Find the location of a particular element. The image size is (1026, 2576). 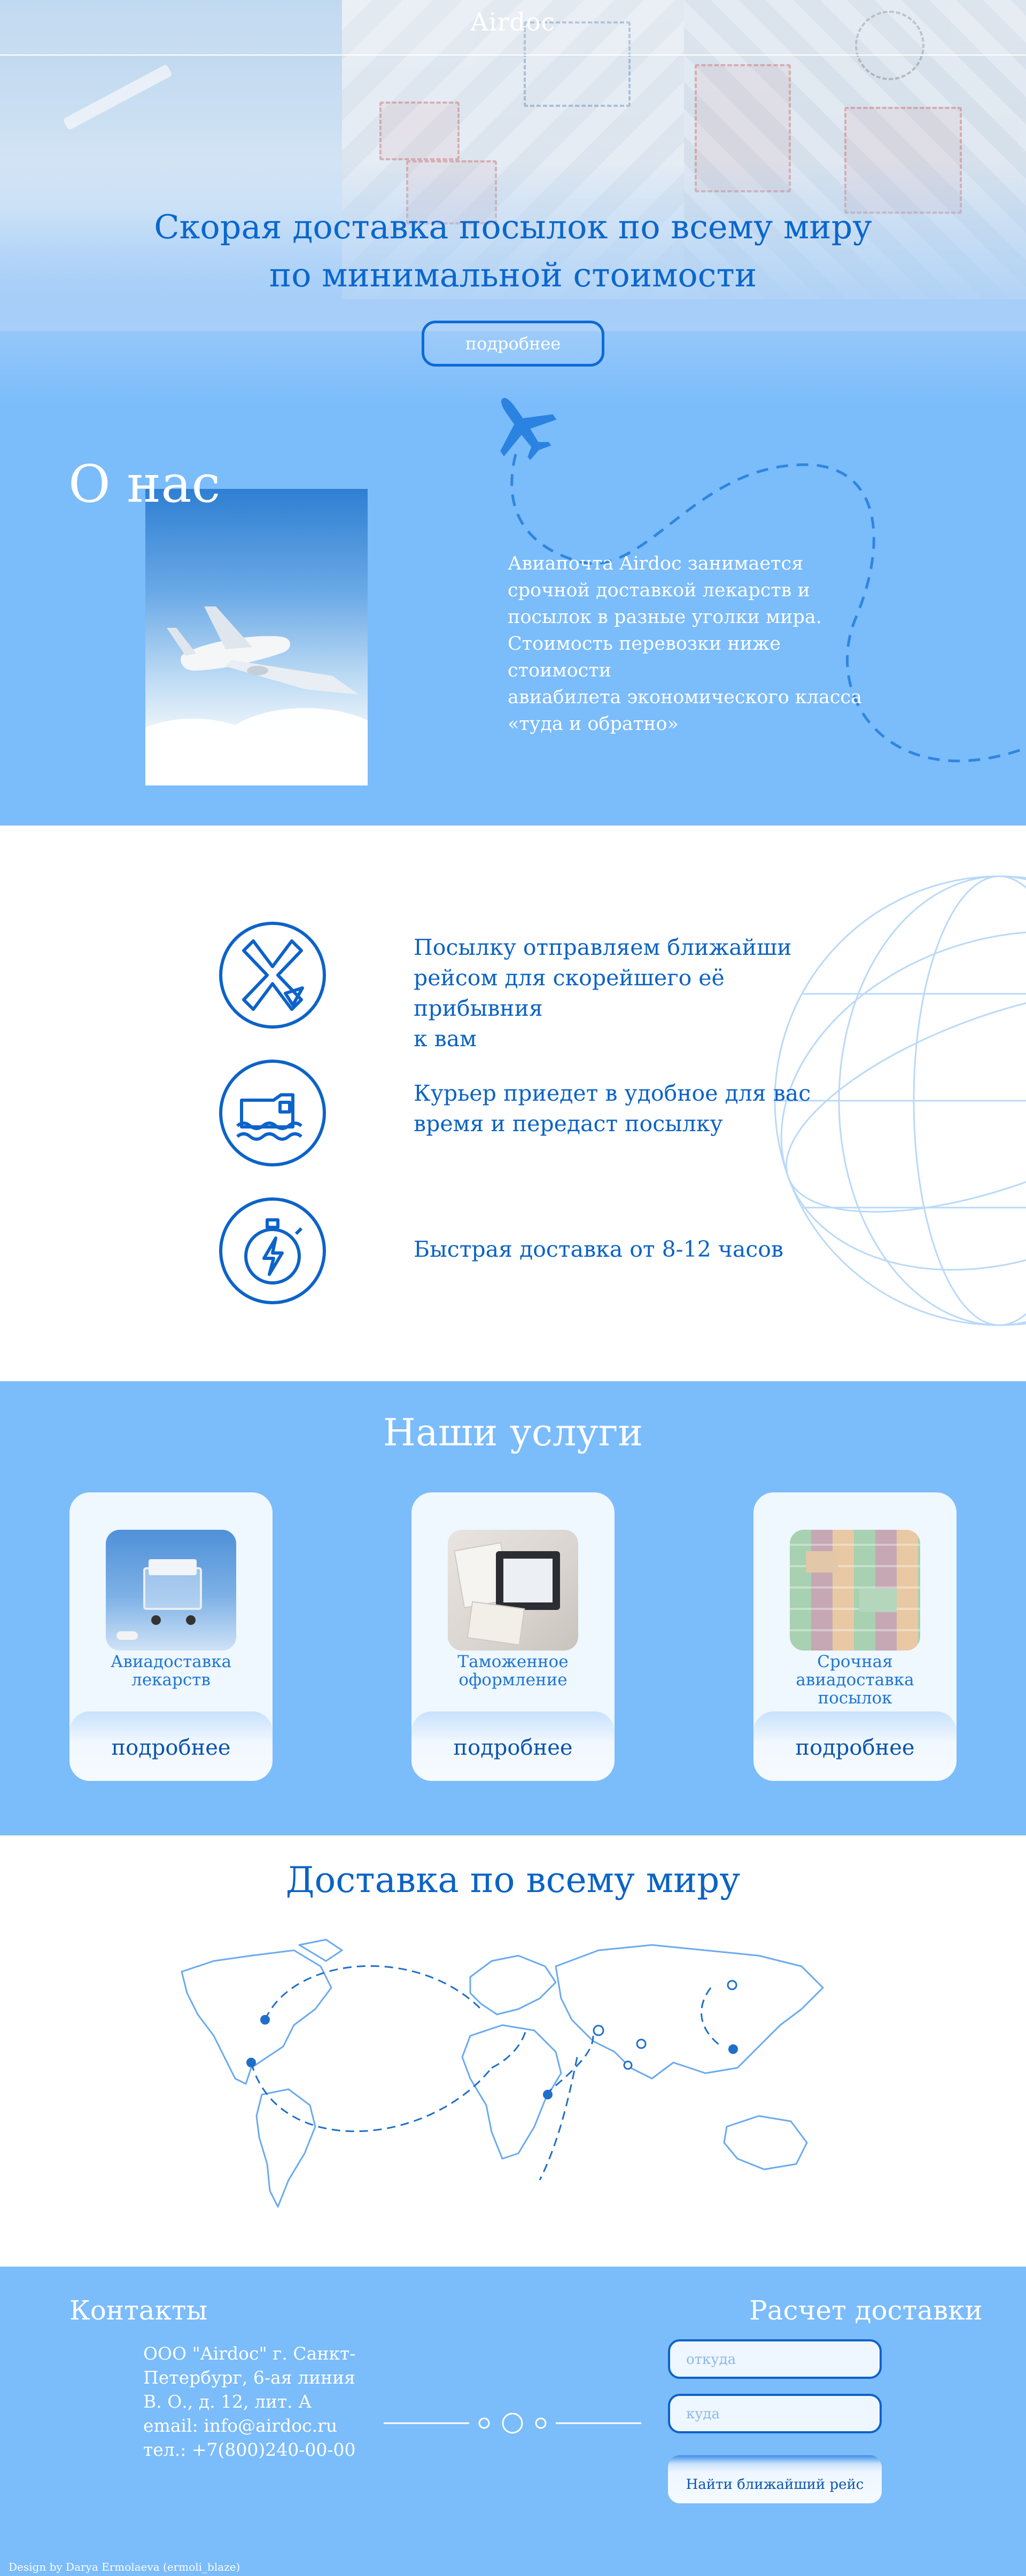

airplane-cross-icon is located at coordinates (272, 975).